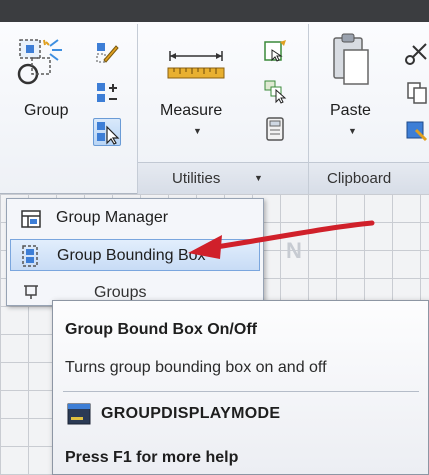  I want to click on menu-item-label: Group Manager, so click(112, 217).